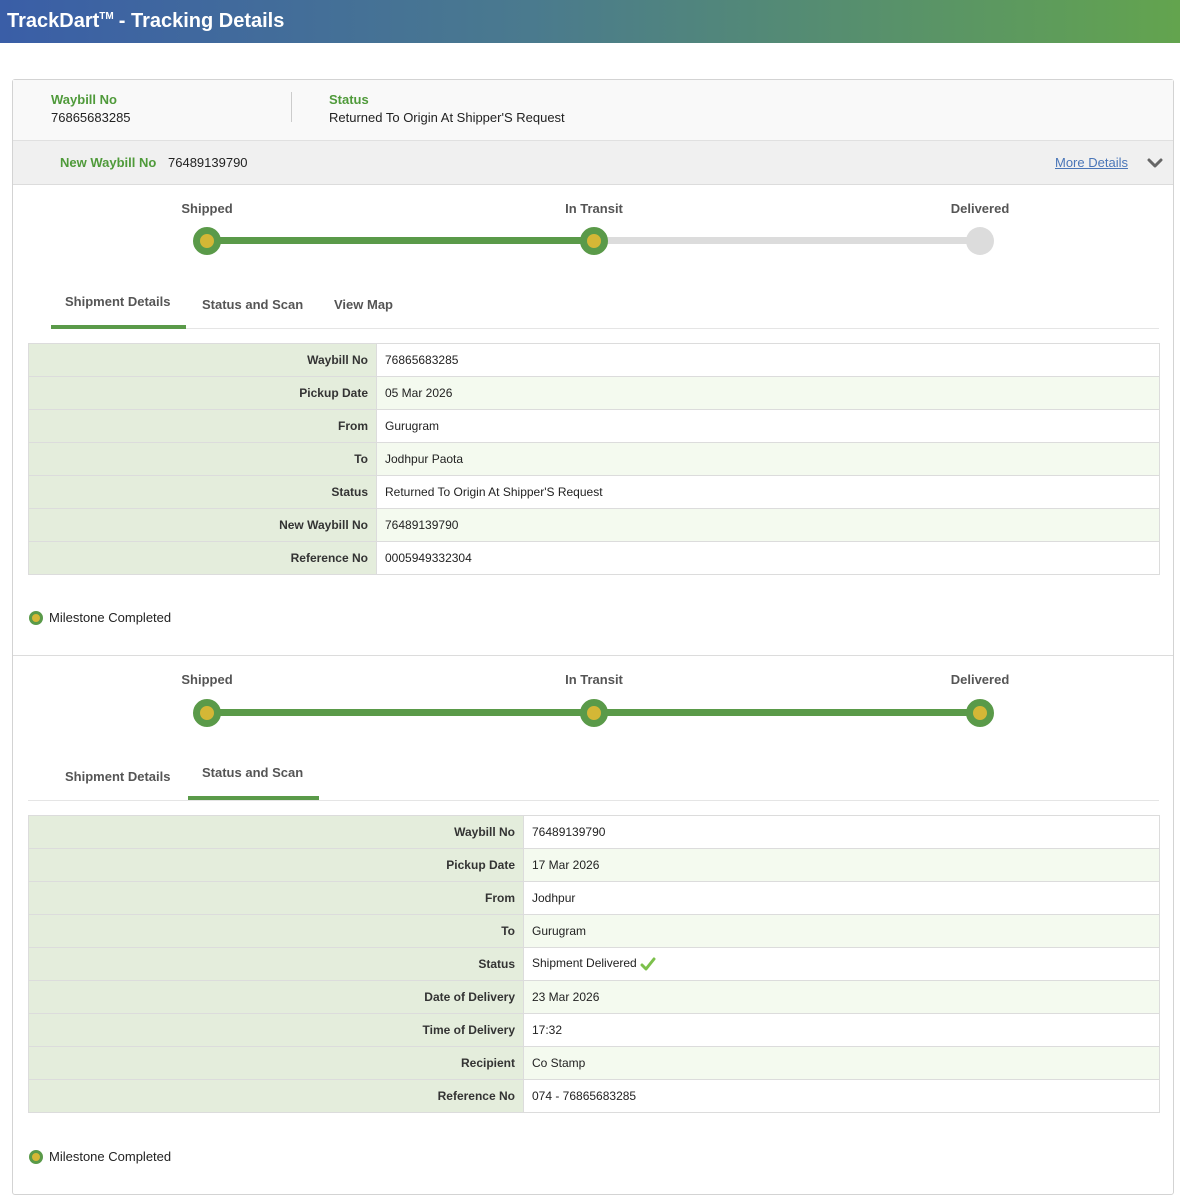 This screenshot has height=1200, width=1180. Describe the element at coordinates (590, 21) in the screenshot. I see `app-header: TrackDartTM - Tracking Details` at that location.